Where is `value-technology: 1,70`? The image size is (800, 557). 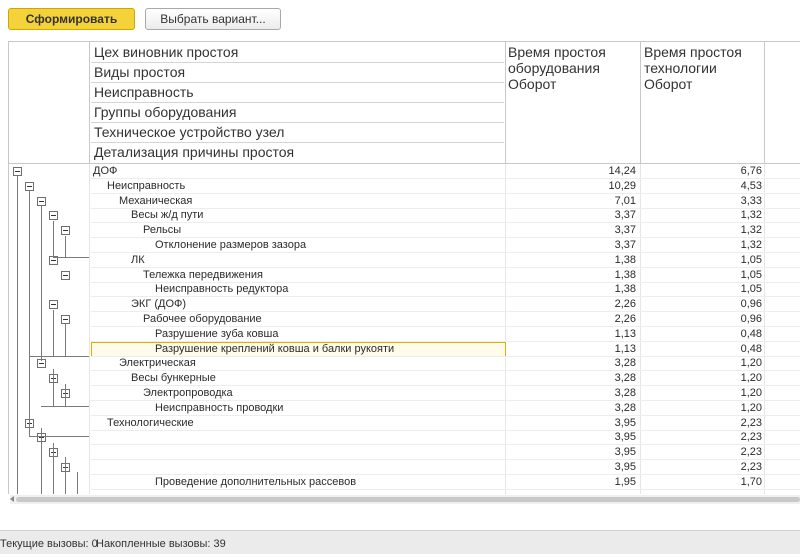
value-technology: 1,70 is located at coordinates (751, 482).